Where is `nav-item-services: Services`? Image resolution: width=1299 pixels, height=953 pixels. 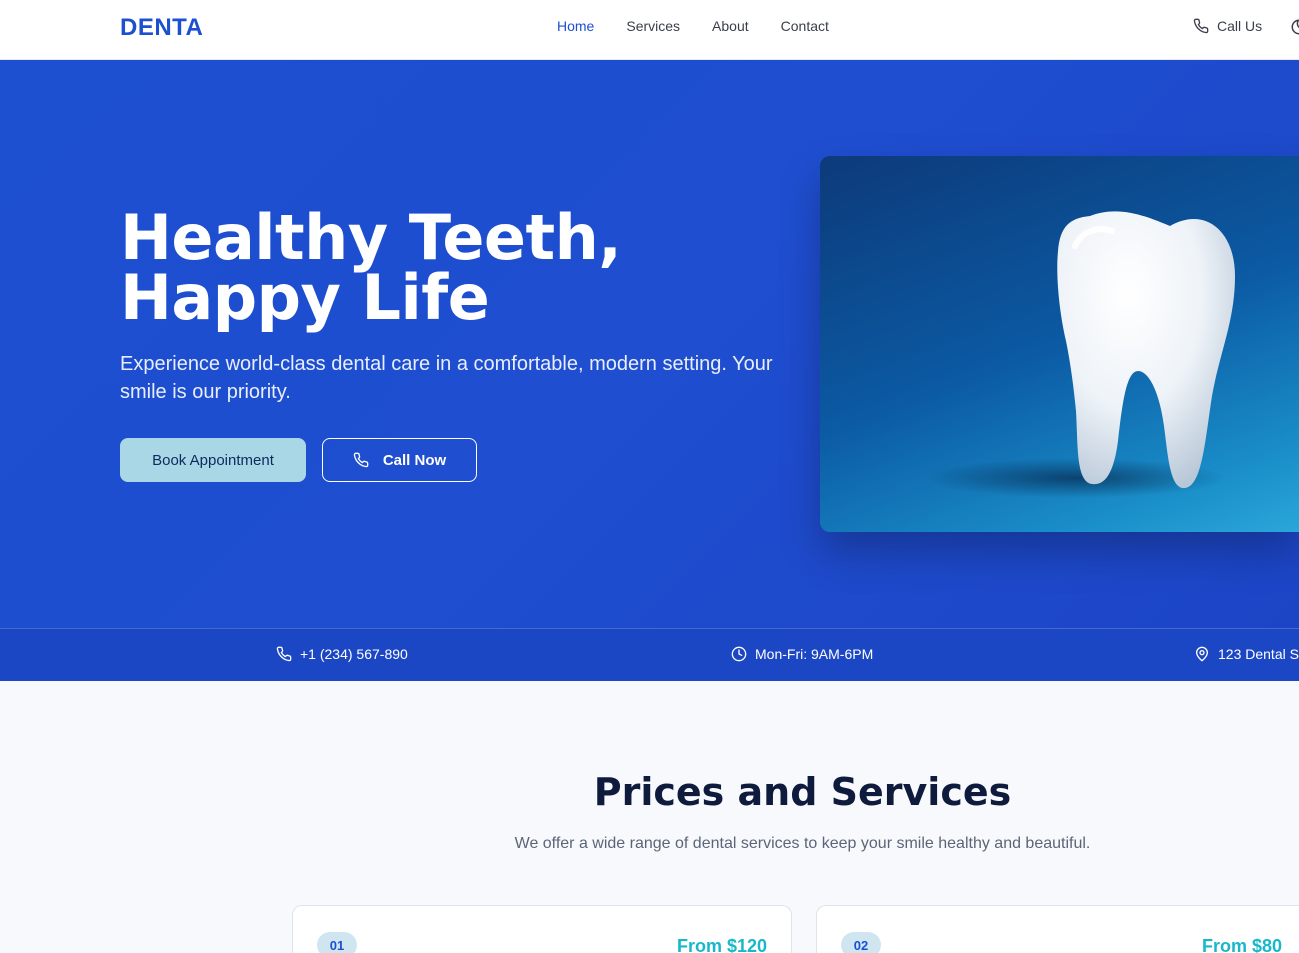
nav-item-services: Services is located at coordinates (653, 26).